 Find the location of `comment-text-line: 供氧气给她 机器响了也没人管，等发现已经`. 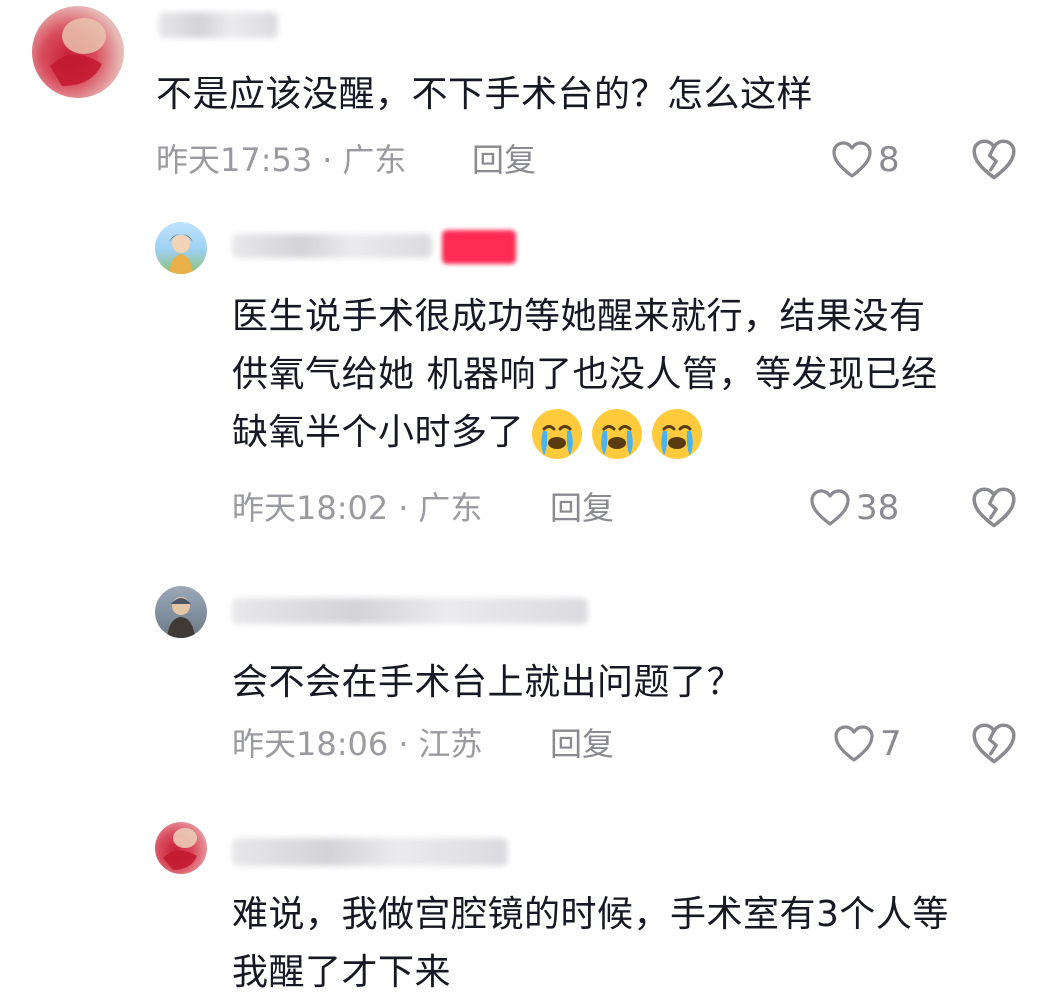

comment-text-line: 供氧气给她 机器响了也没人管，等发现已经 is located at coordinates (585, 374).